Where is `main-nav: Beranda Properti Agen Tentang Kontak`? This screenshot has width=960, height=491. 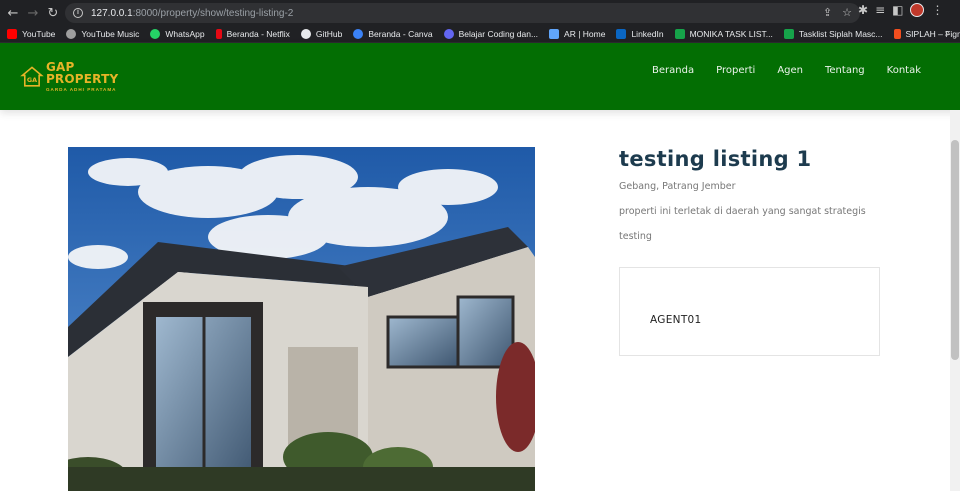 main-nav: Beranda Properti Agen Tentang Kontak is located at coordinates (786, 70).